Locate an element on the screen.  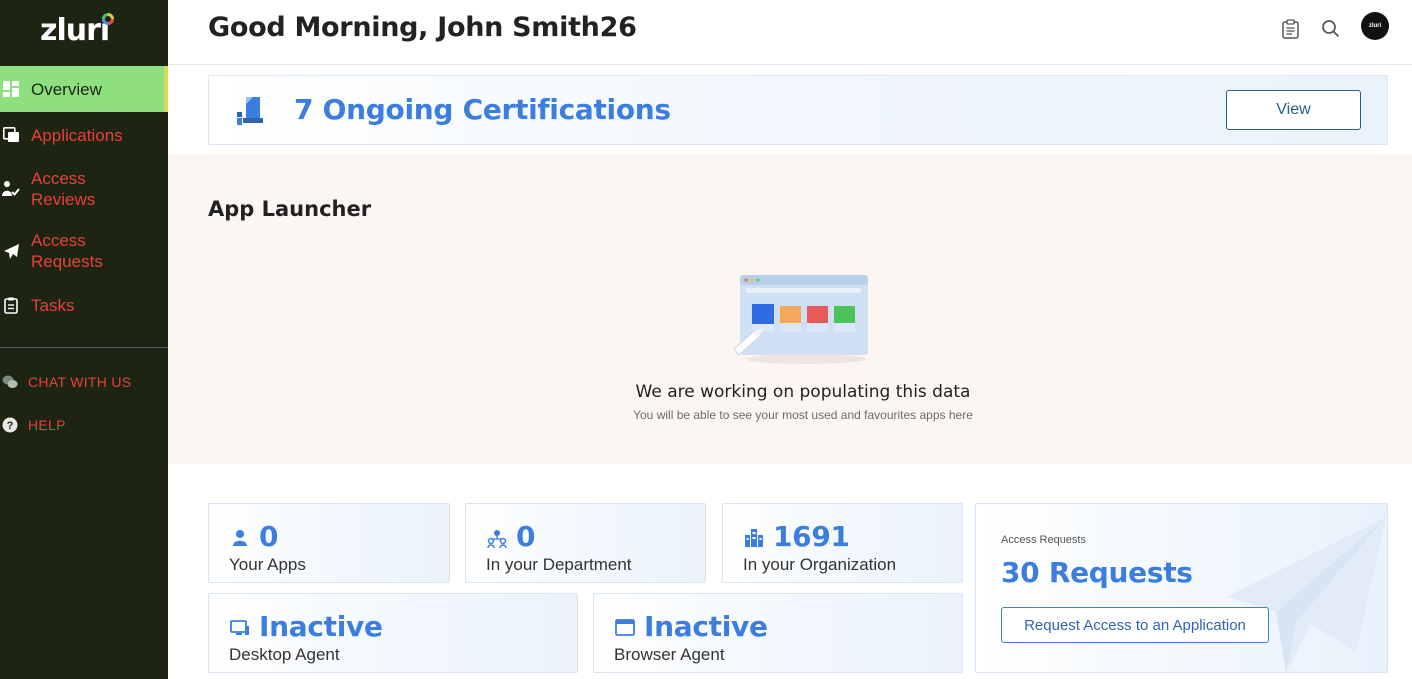
stat-label: Your Apps is located at coordinates (267, 564).